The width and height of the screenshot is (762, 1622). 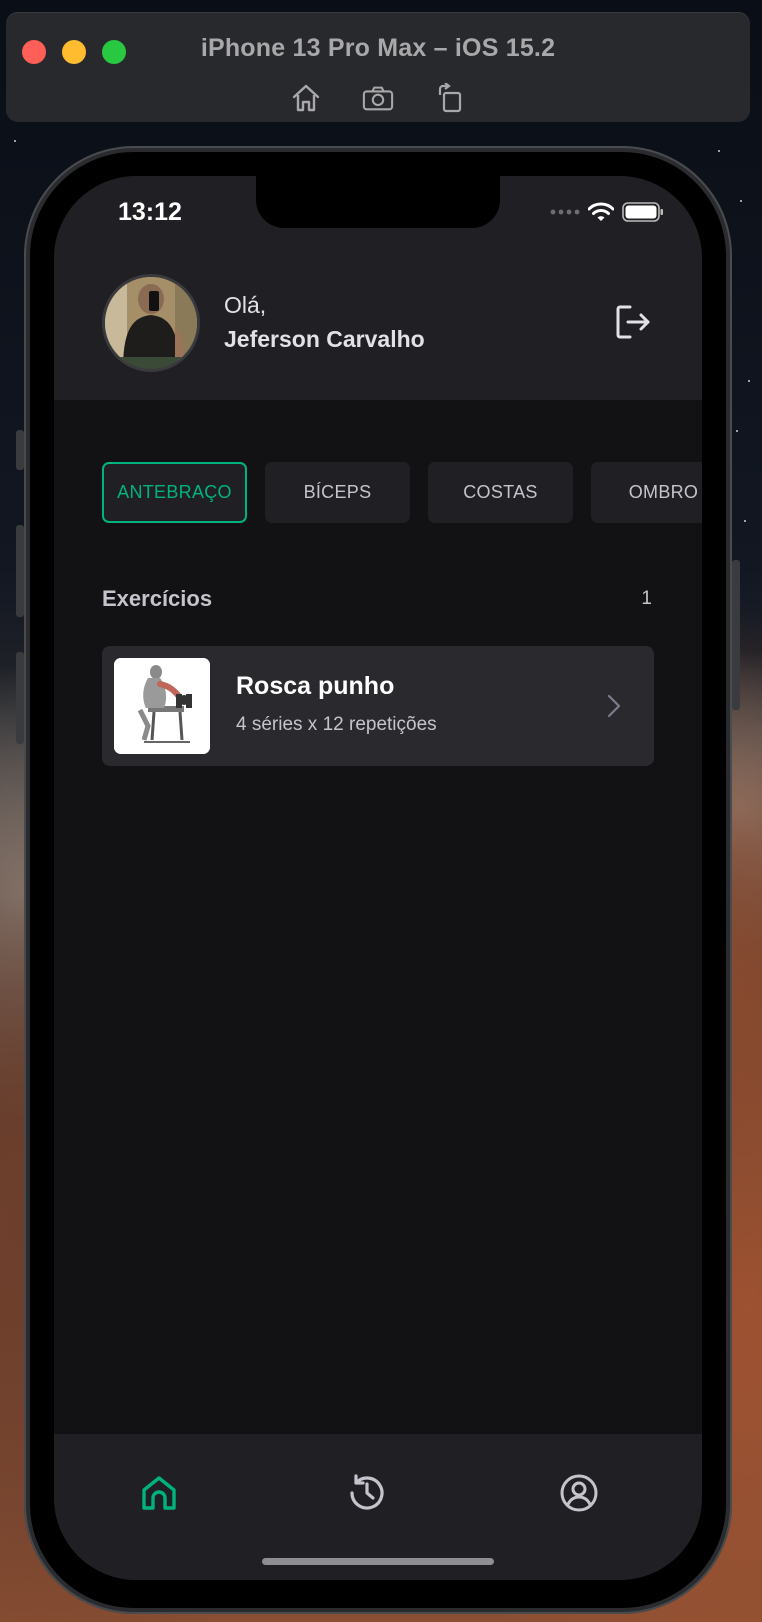 I want to click on exercises-count: 1, so click(x=646, y=598).